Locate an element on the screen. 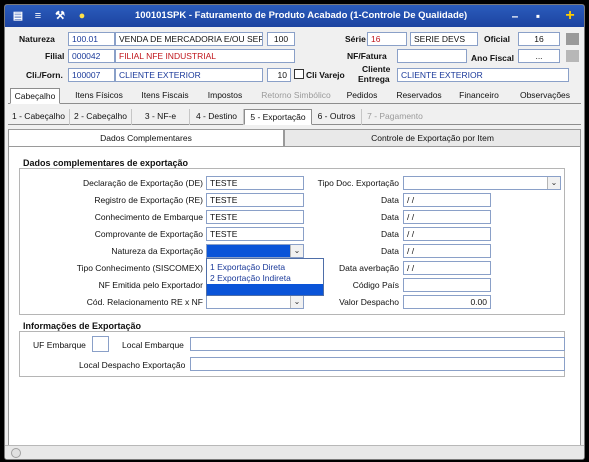  lightbulb-icon: ● is located at coordinates (82, 16).